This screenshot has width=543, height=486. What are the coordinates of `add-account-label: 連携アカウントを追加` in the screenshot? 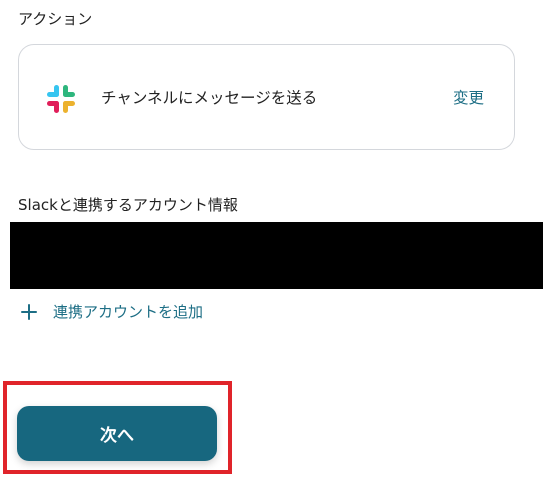 It's located at (128, 312).